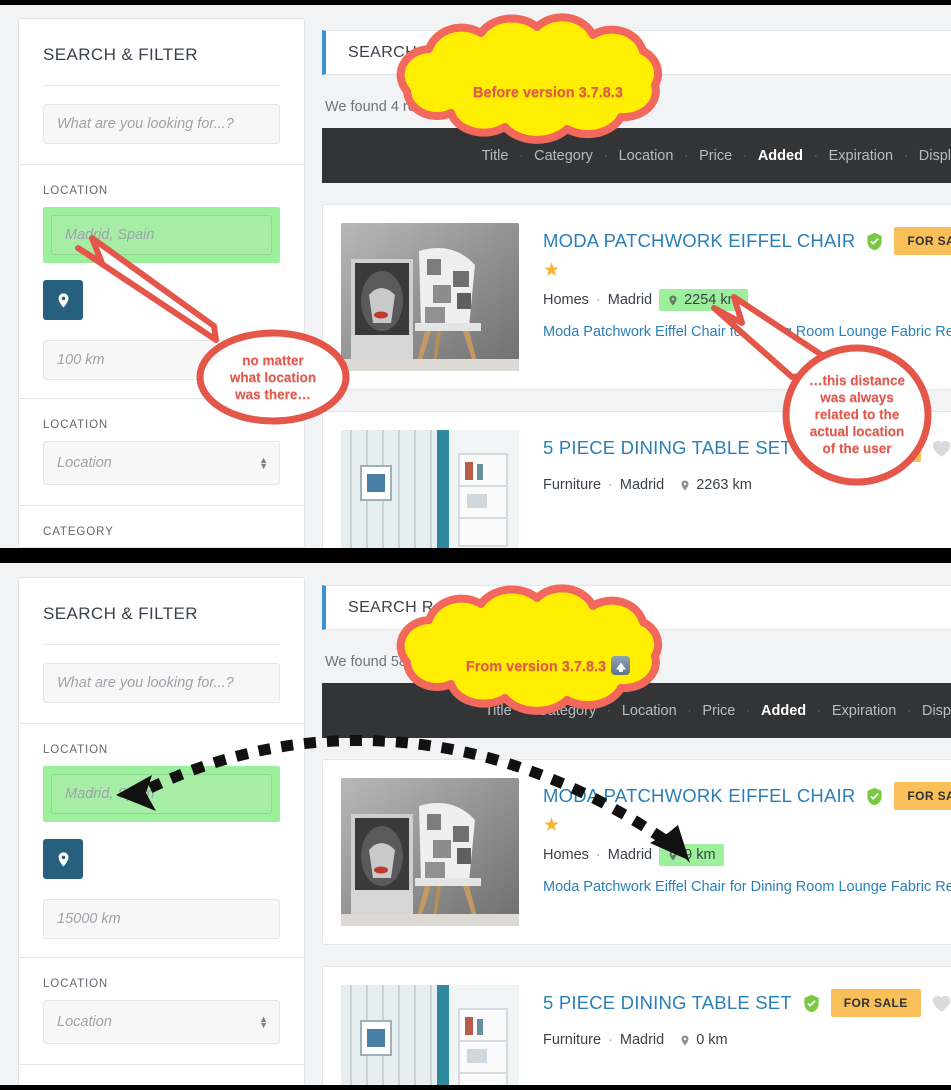 This screenshot has height=1090, width=951. I want to click on listing-distance: 0 km, so click(703, 1040).